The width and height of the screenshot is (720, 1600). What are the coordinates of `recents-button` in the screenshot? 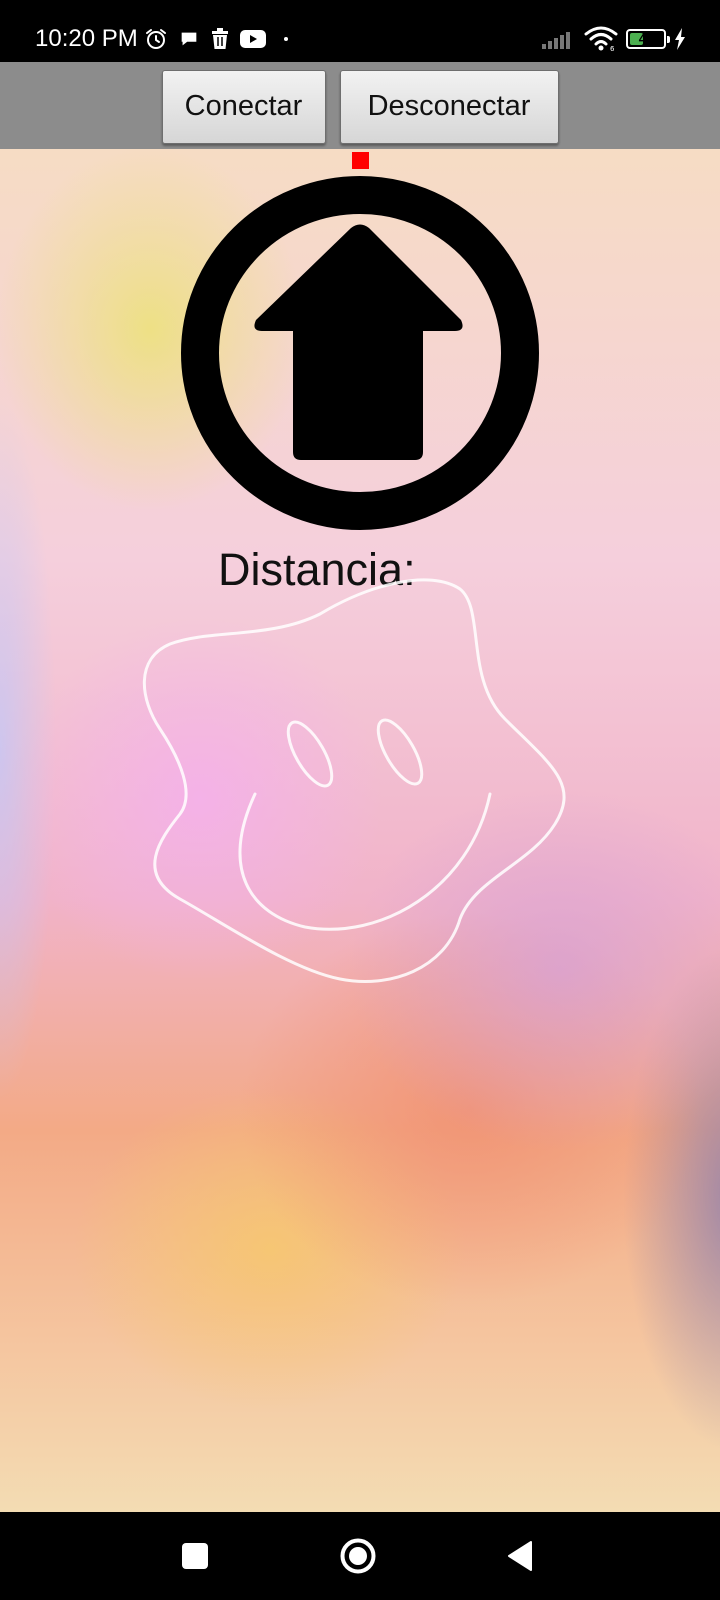 It's located at (195, 1556).